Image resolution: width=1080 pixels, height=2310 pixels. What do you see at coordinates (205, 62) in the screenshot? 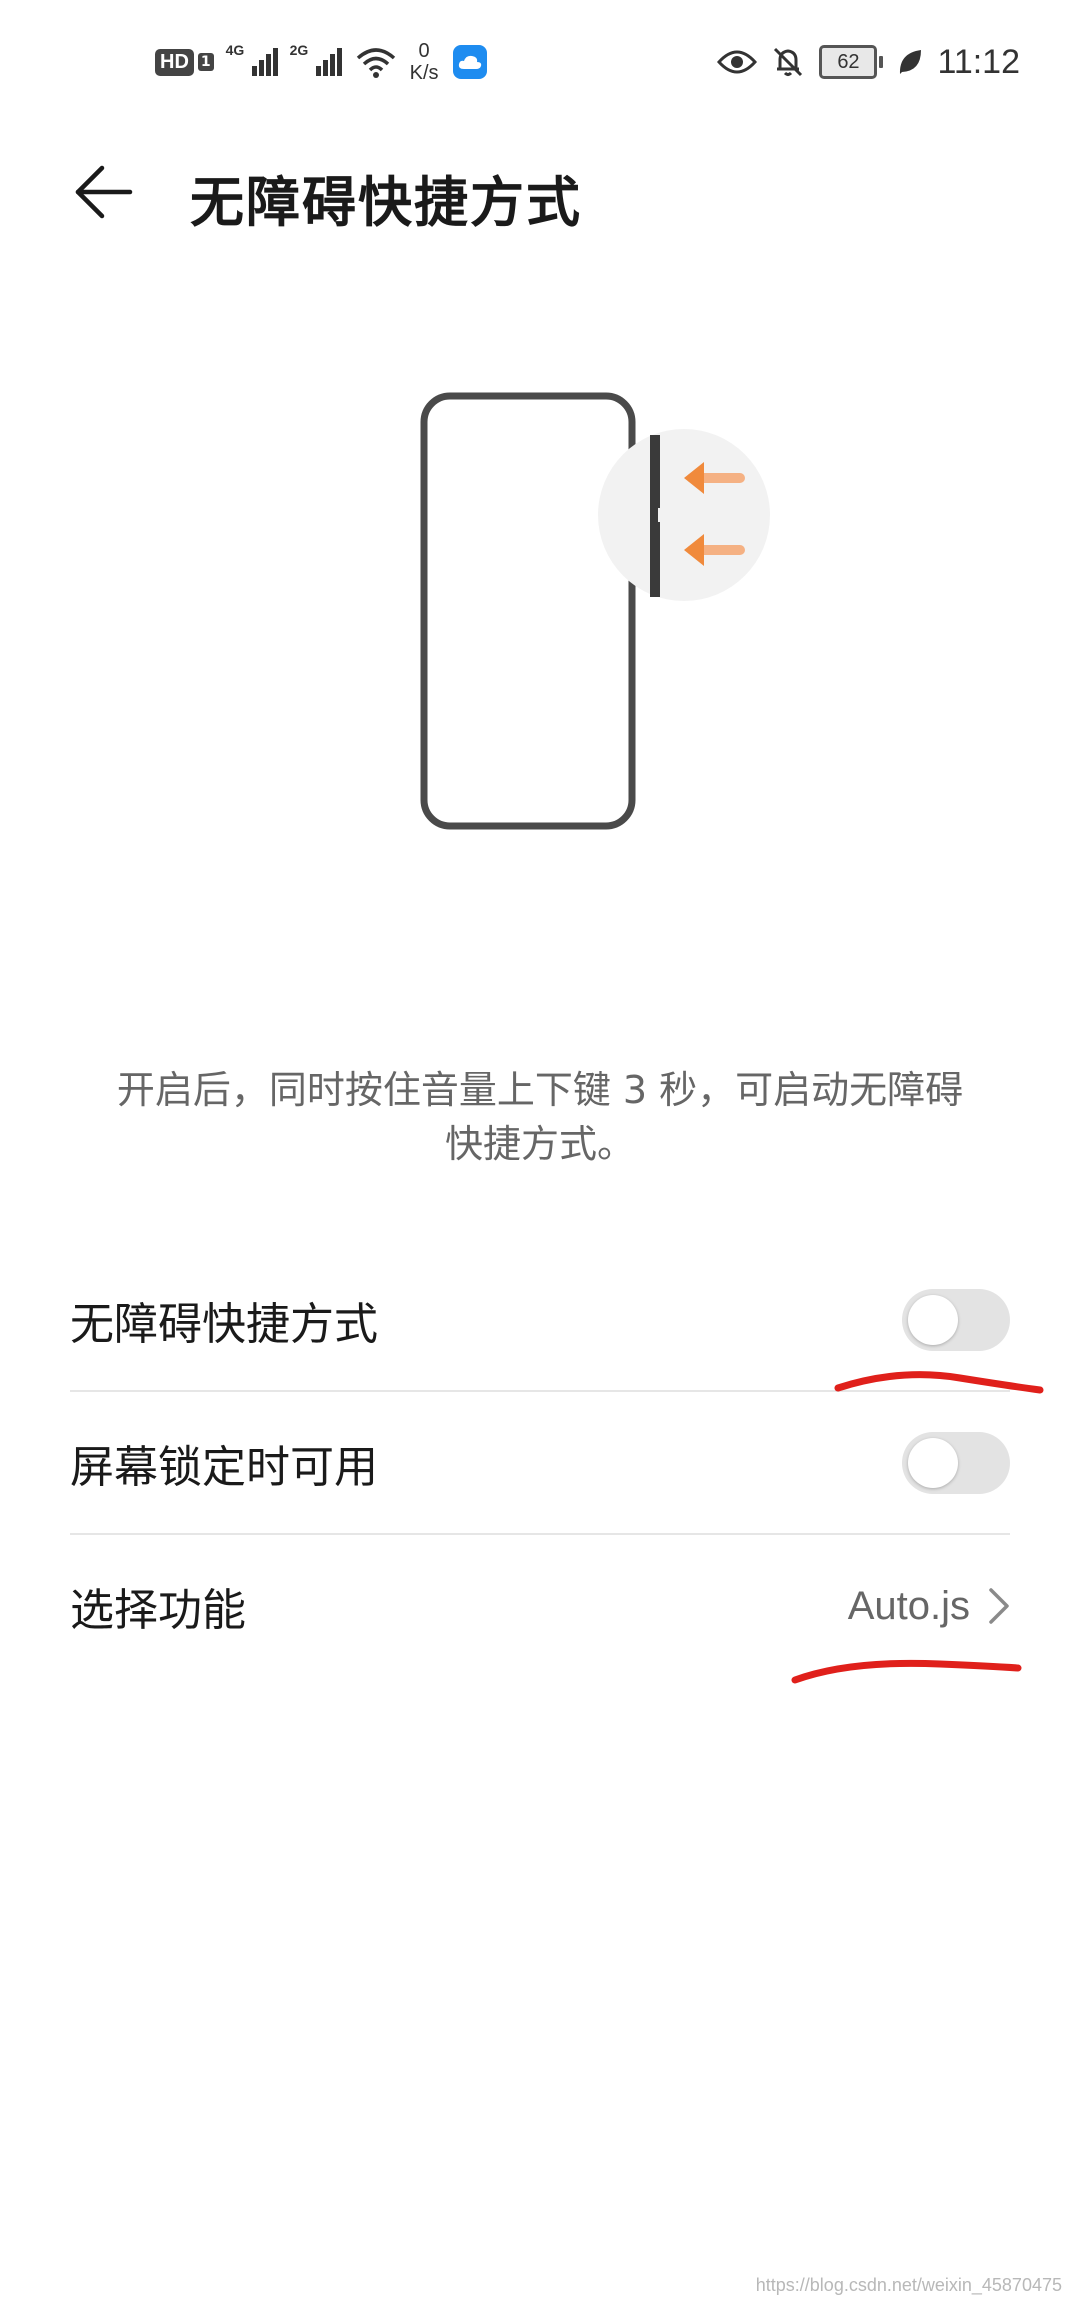
I see `hd-sim-number: 1` at bounding box center [205, 62].